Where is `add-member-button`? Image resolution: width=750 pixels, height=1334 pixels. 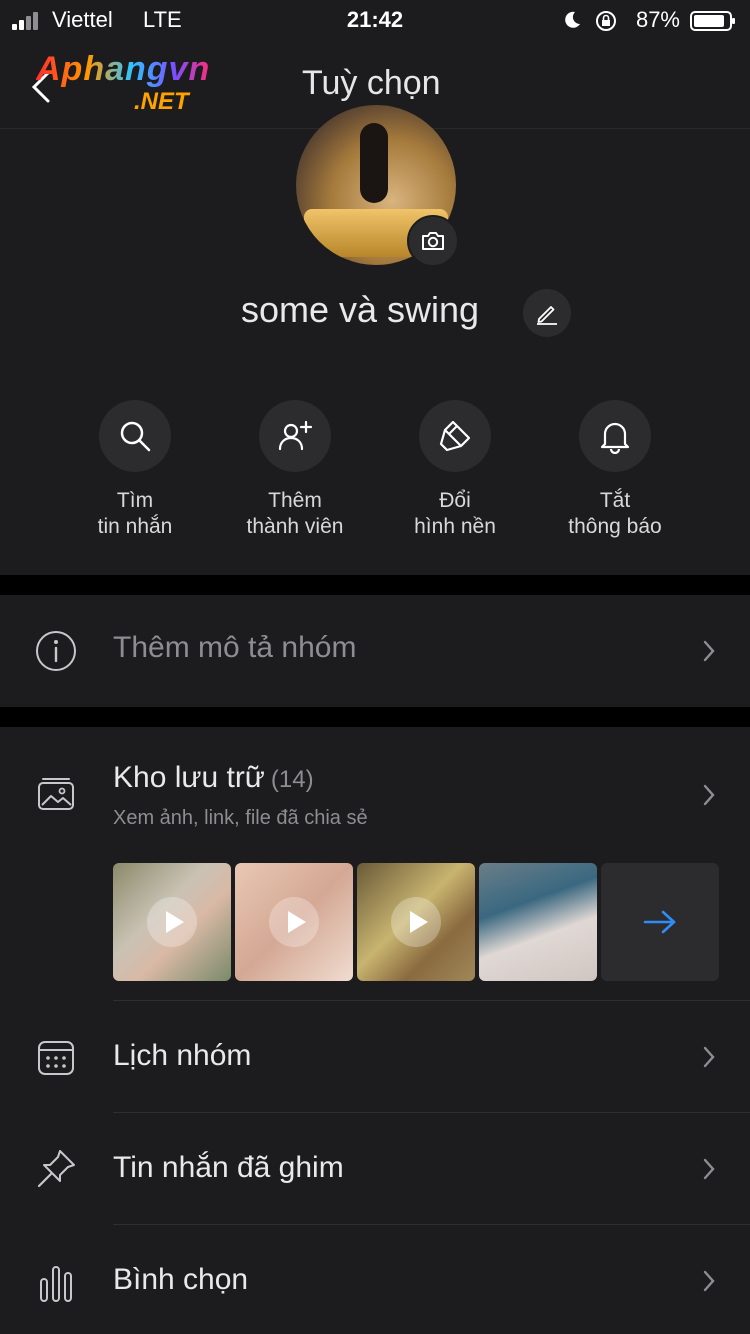 add-member-button is located at coordinates (295, 436).